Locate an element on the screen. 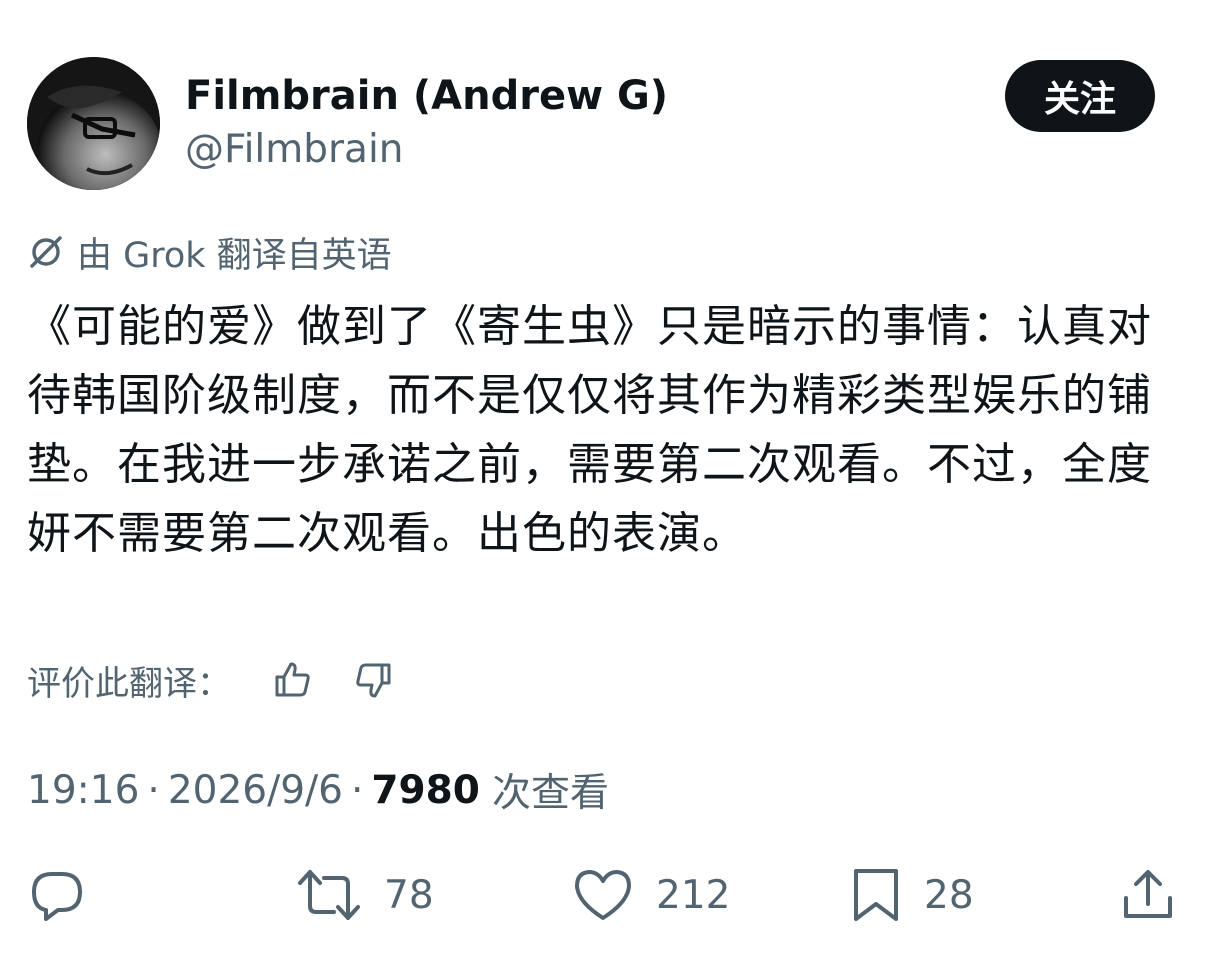 This screenshot has width=1206, height=965. follow-button: 关注 is located at coordinates (1080, 96).